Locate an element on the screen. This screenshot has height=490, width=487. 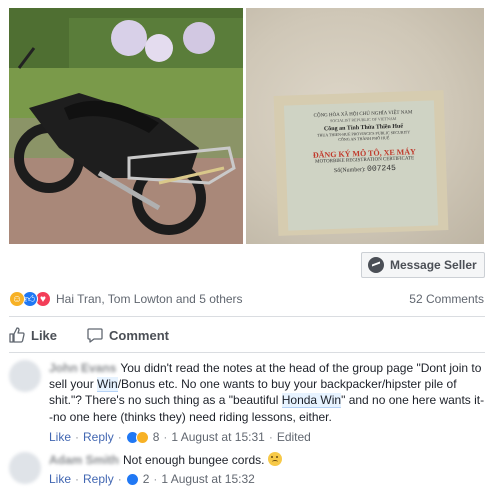
comments-count-link: 52 Comments is located at coordinates (446, 299).